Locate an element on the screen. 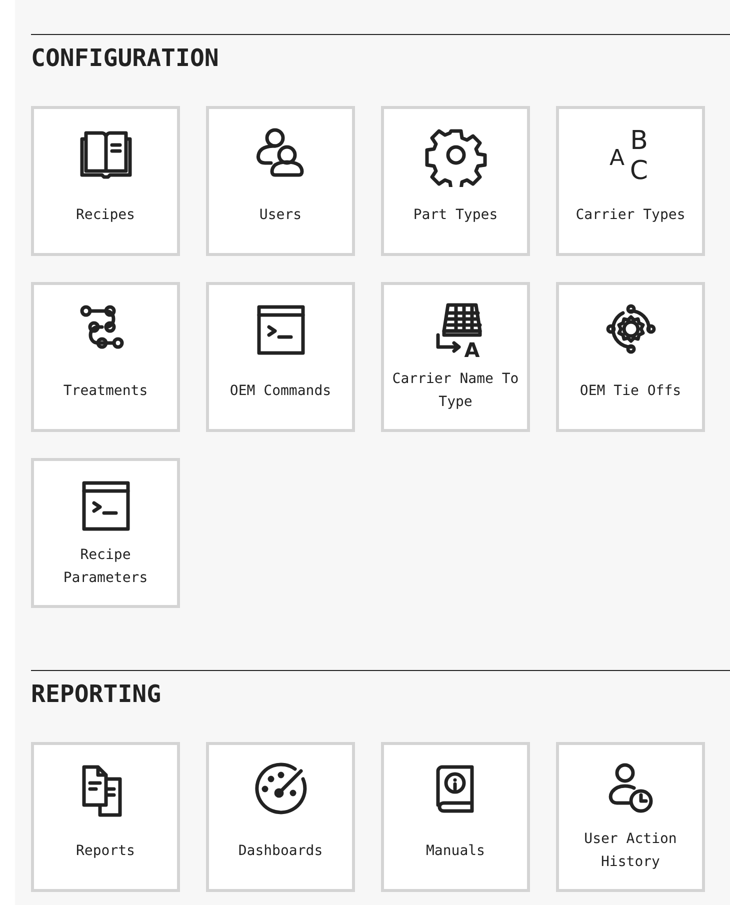 The image size is (730, 905). tile-button: Users is located at coordinates (280, 181).